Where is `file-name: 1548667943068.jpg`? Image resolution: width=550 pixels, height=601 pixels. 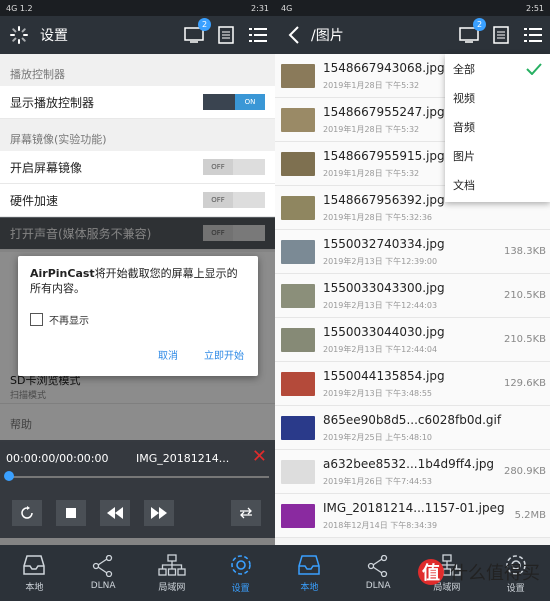
file-name: 1548667943068.jpg is located at coordinates (384, 68).